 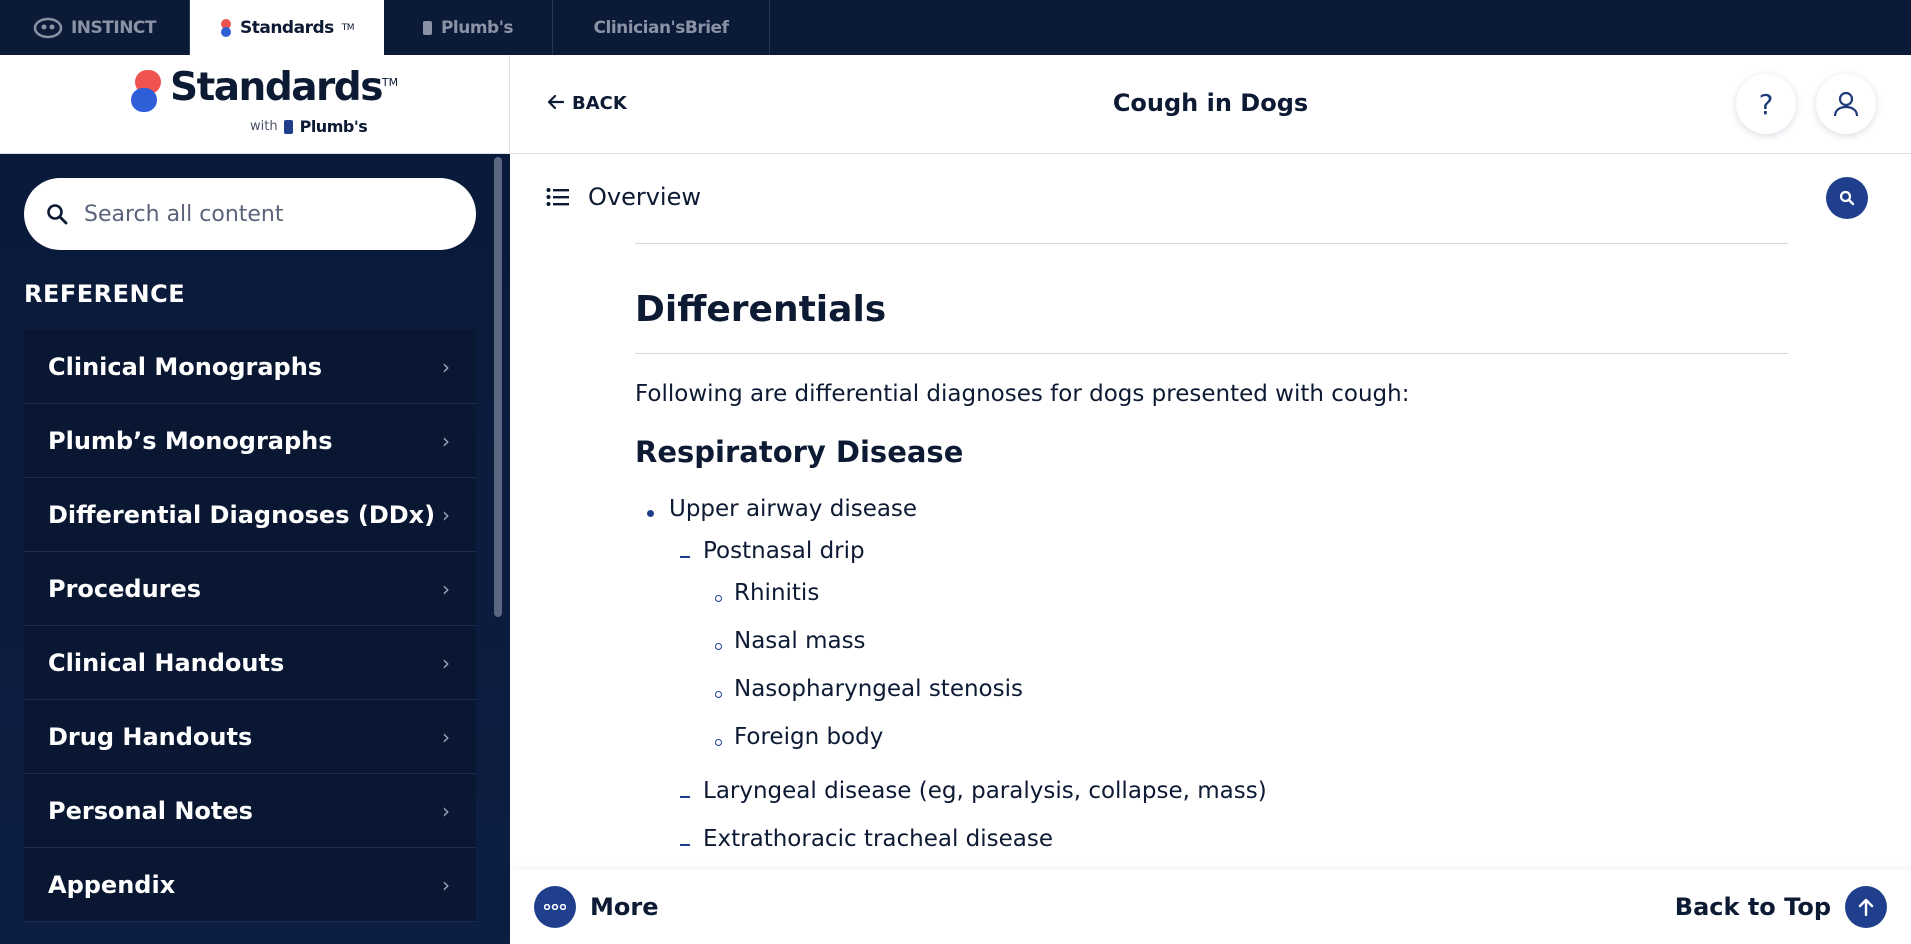 I want to click on logo-partner: with Plumb's, so click(x=309, y=126).